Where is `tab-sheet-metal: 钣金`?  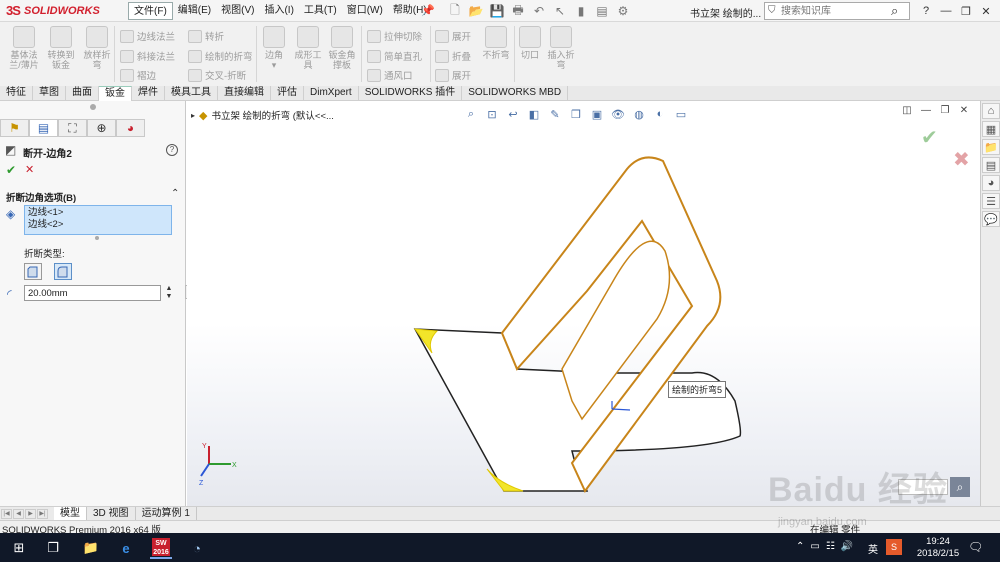 tab-sheet-metal: 钣金 is located at coordinates (115, 93).